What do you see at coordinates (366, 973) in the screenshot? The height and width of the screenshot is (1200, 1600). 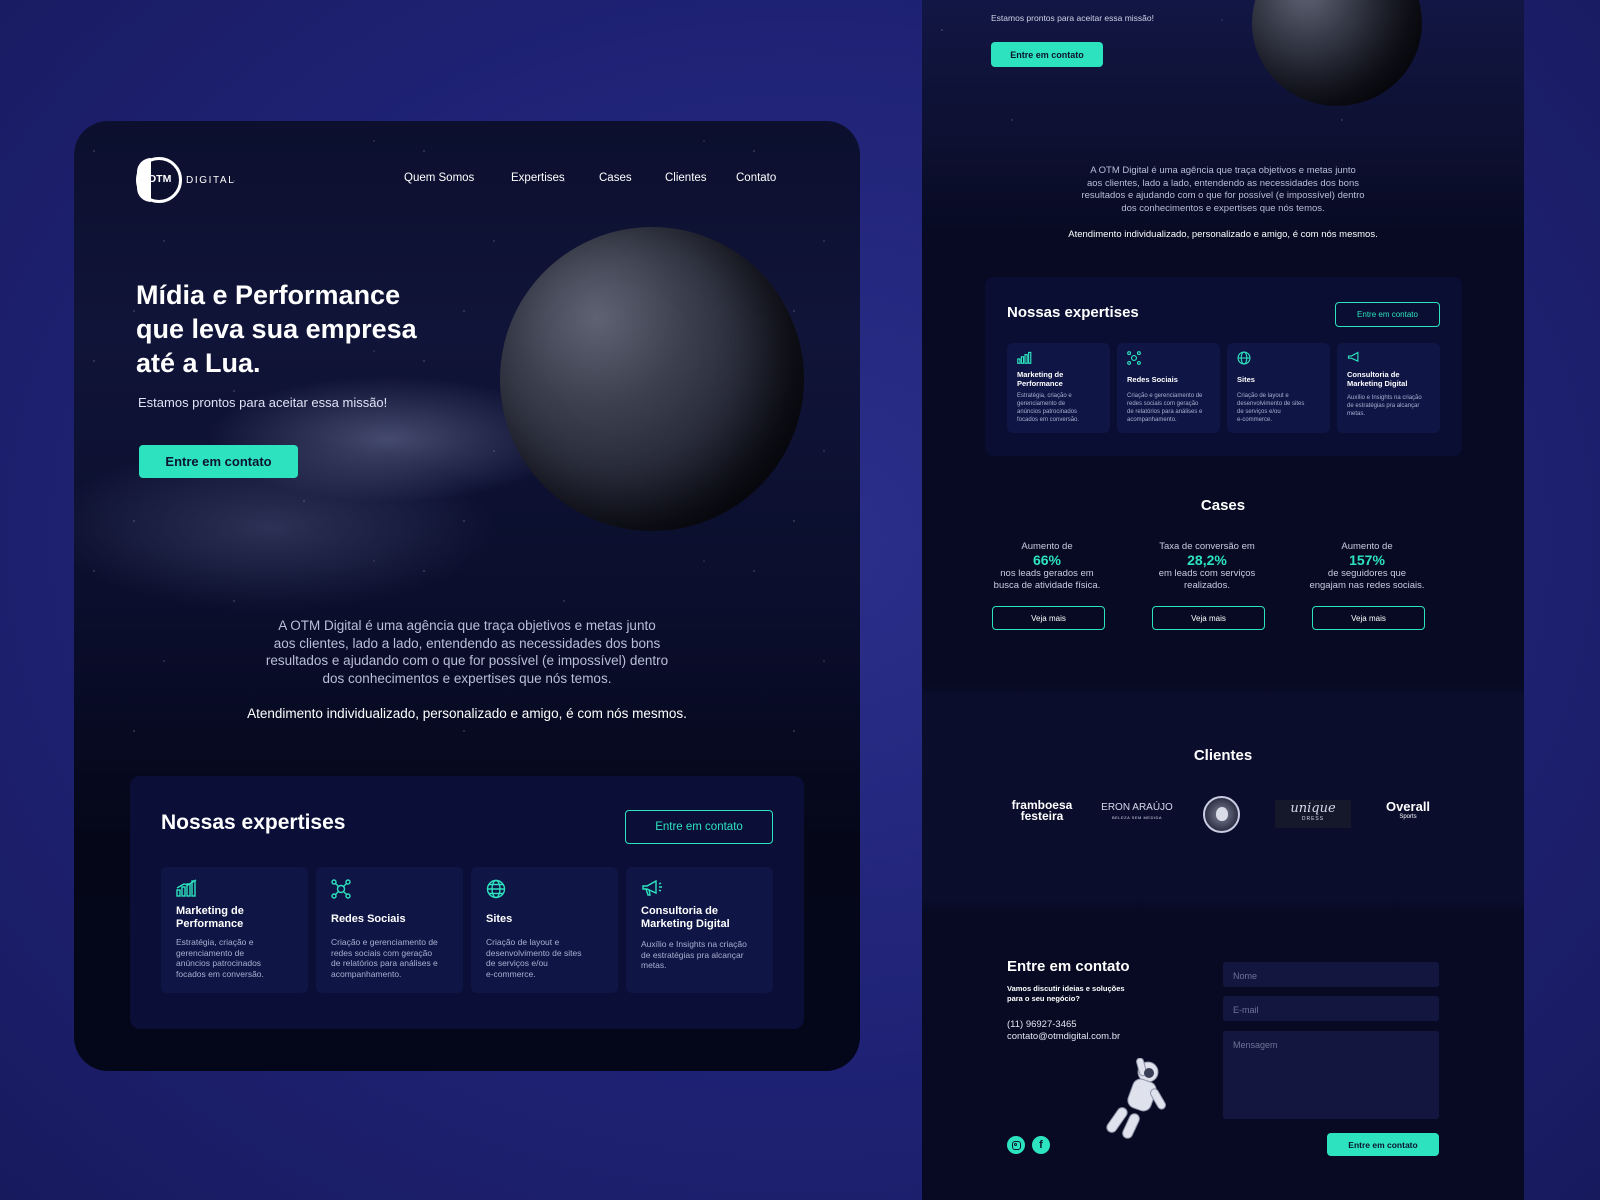 I see `expertise-desc-line: acompanhamento.` at bounding box center [366, 973].